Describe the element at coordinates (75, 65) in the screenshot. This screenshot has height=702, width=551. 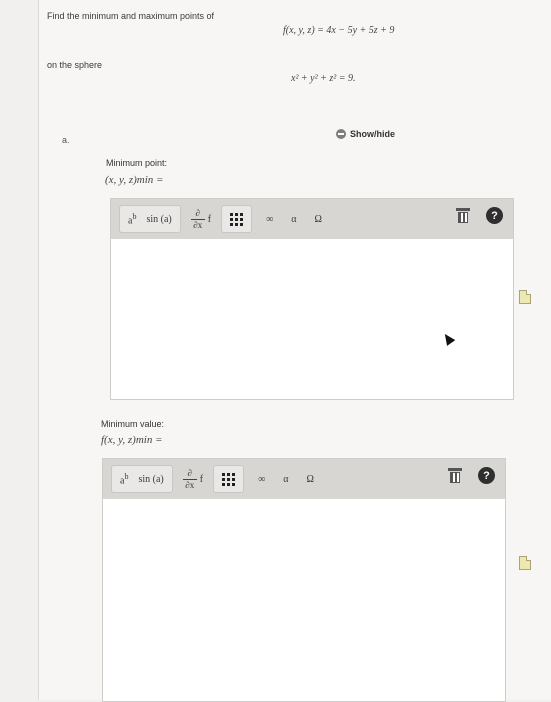
I see `constraint-intro: on the sphere` at that location.